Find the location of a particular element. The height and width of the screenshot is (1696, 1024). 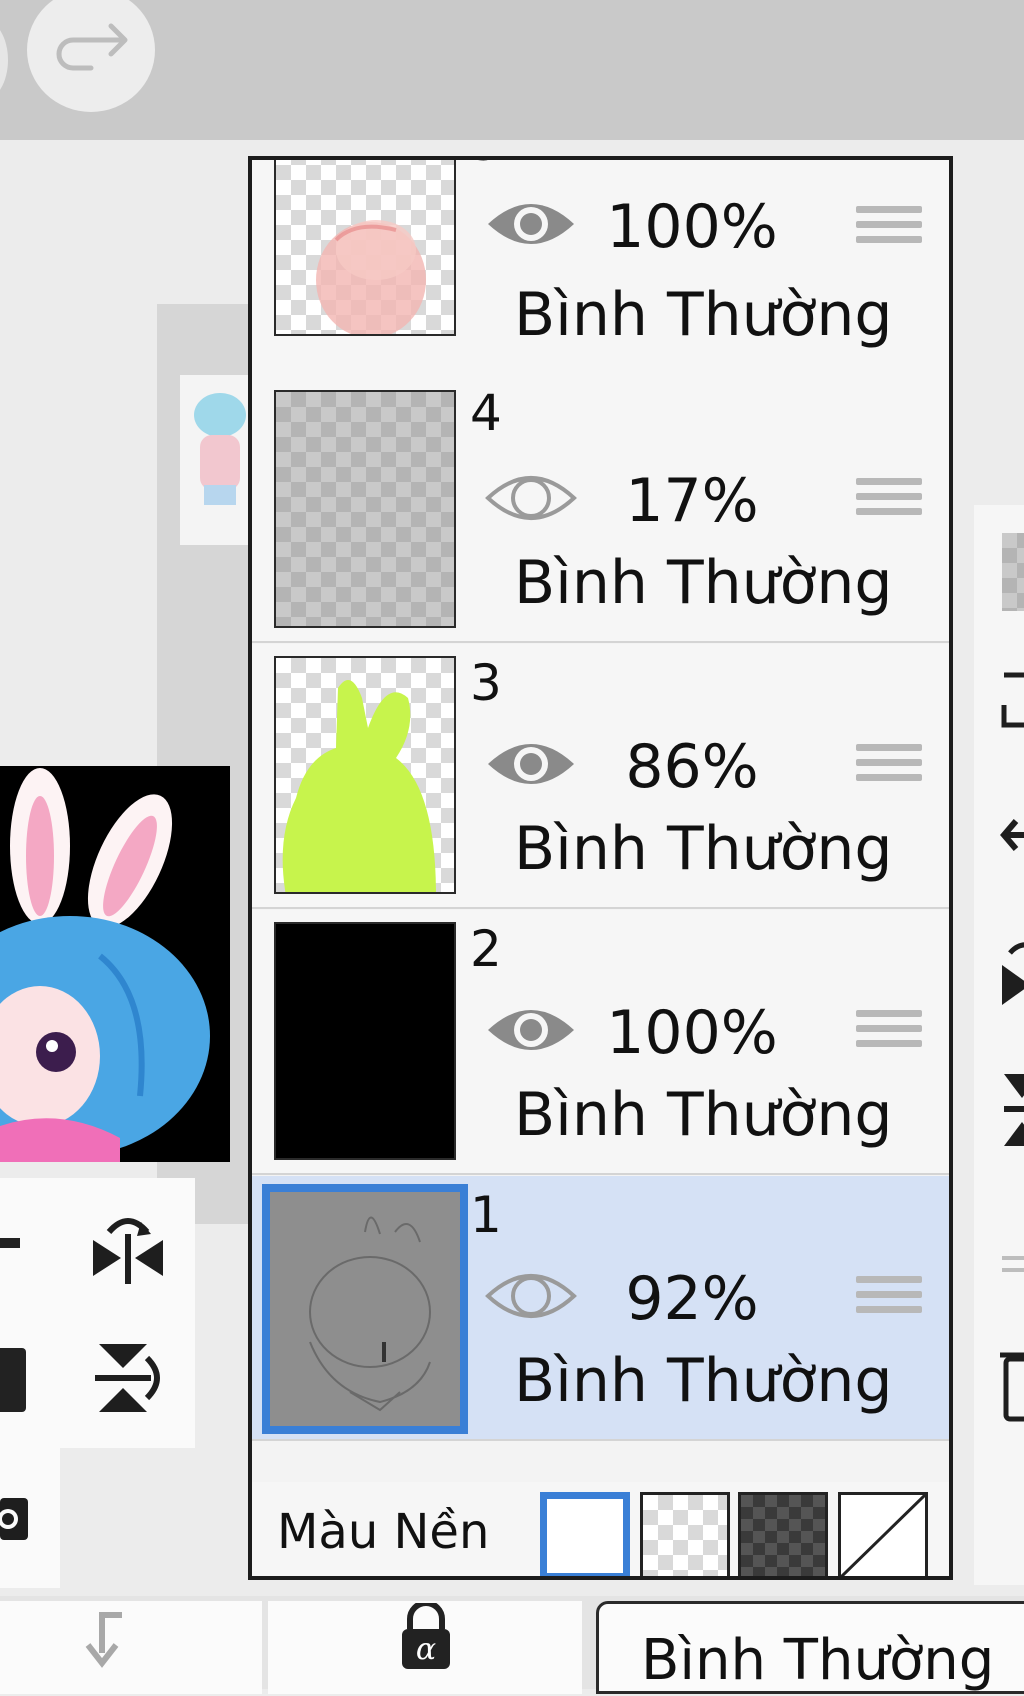

alpha-lock-icon: α is located at coordinates (426, 1636).